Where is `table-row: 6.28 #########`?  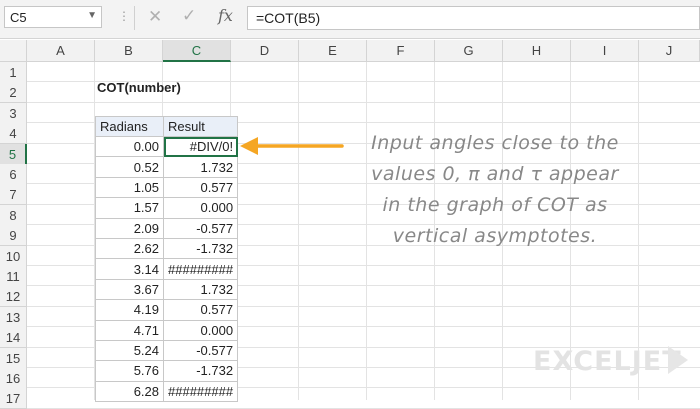
table-row: 6.28 ######### is located at coordinates (167, 391).